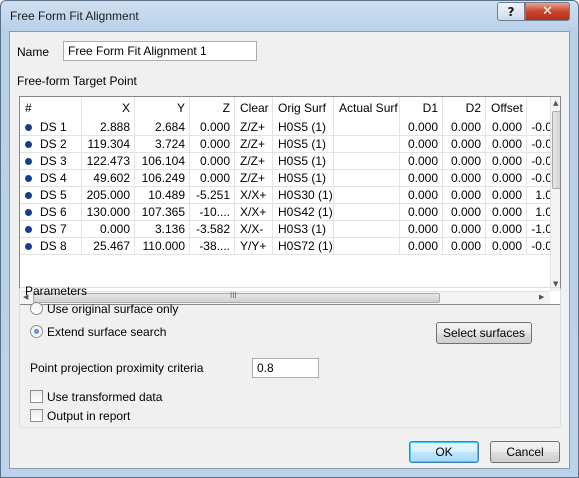  Describe the element at coordinates (108, 178) in the screenshot. I see `cell-x: 49.602` at that location.